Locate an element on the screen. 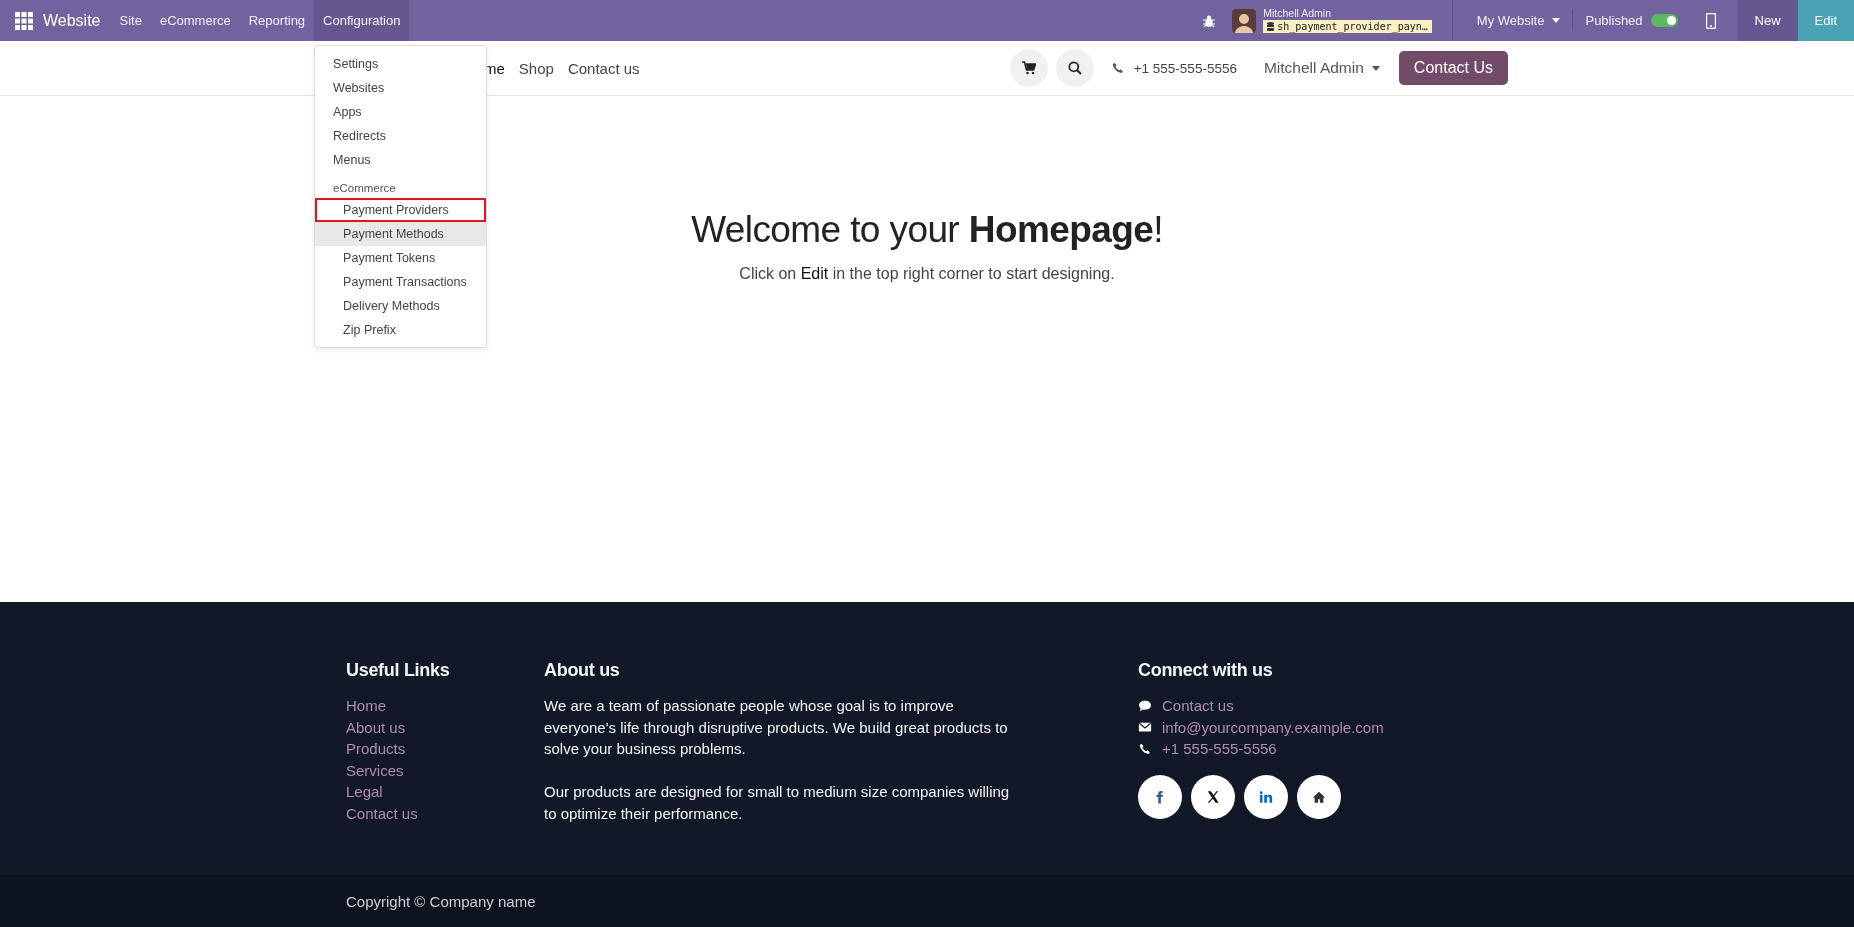 This screenshot has width=1854, height=927. published-label: Published is located at coordinates (1614, 20).